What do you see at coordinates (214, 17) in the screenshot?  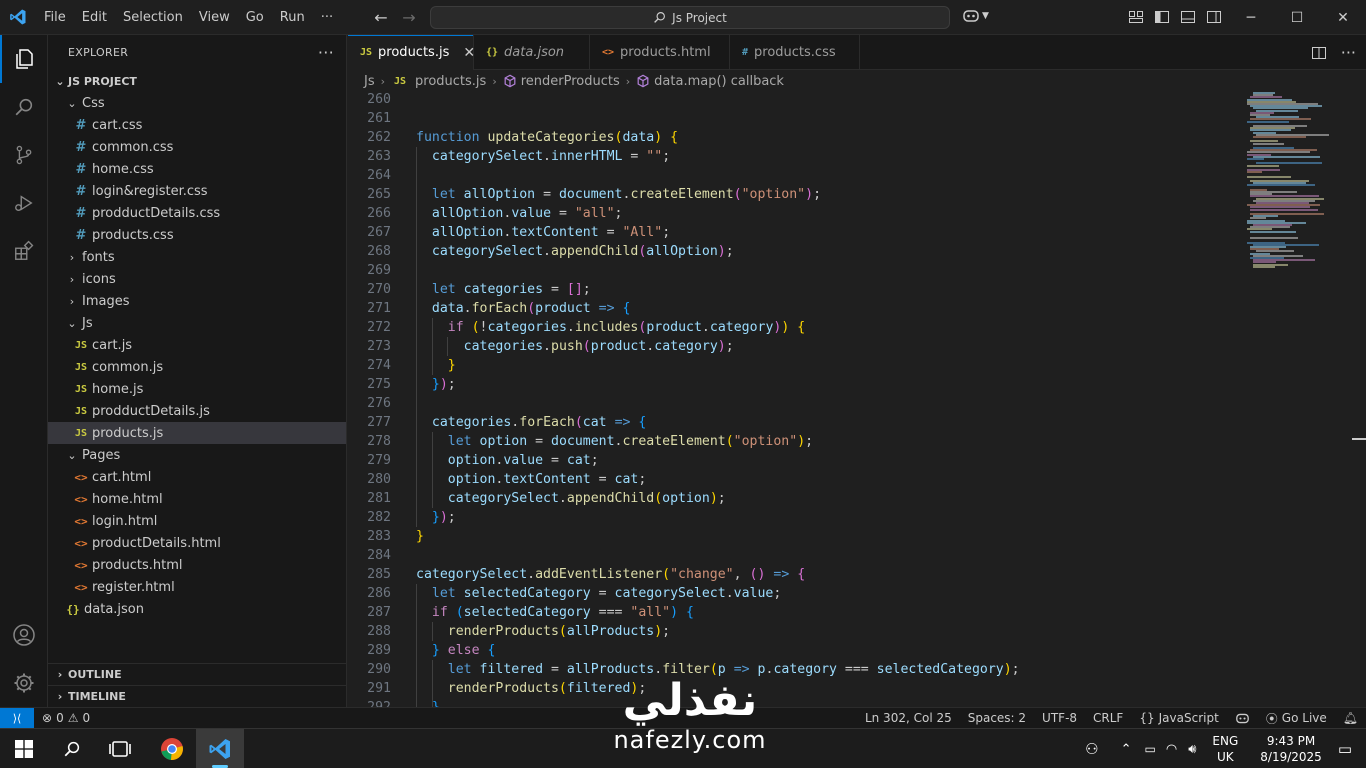 I see `menu-item-view: View` at bounding box center [214, 17].